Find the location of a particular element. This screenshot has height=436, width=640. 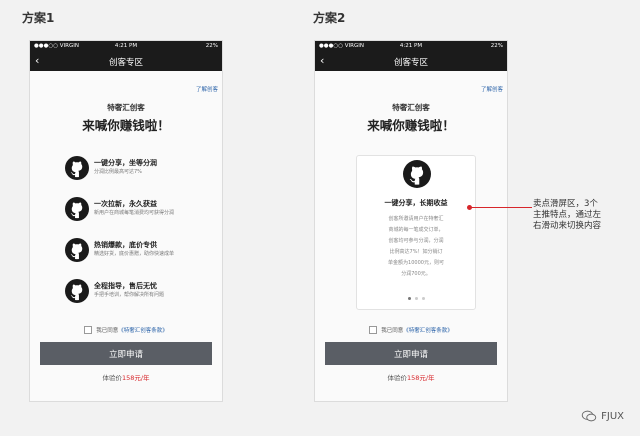

card-body-line: 商城的每一笔成交订单， is located at coordinates (416, 230).